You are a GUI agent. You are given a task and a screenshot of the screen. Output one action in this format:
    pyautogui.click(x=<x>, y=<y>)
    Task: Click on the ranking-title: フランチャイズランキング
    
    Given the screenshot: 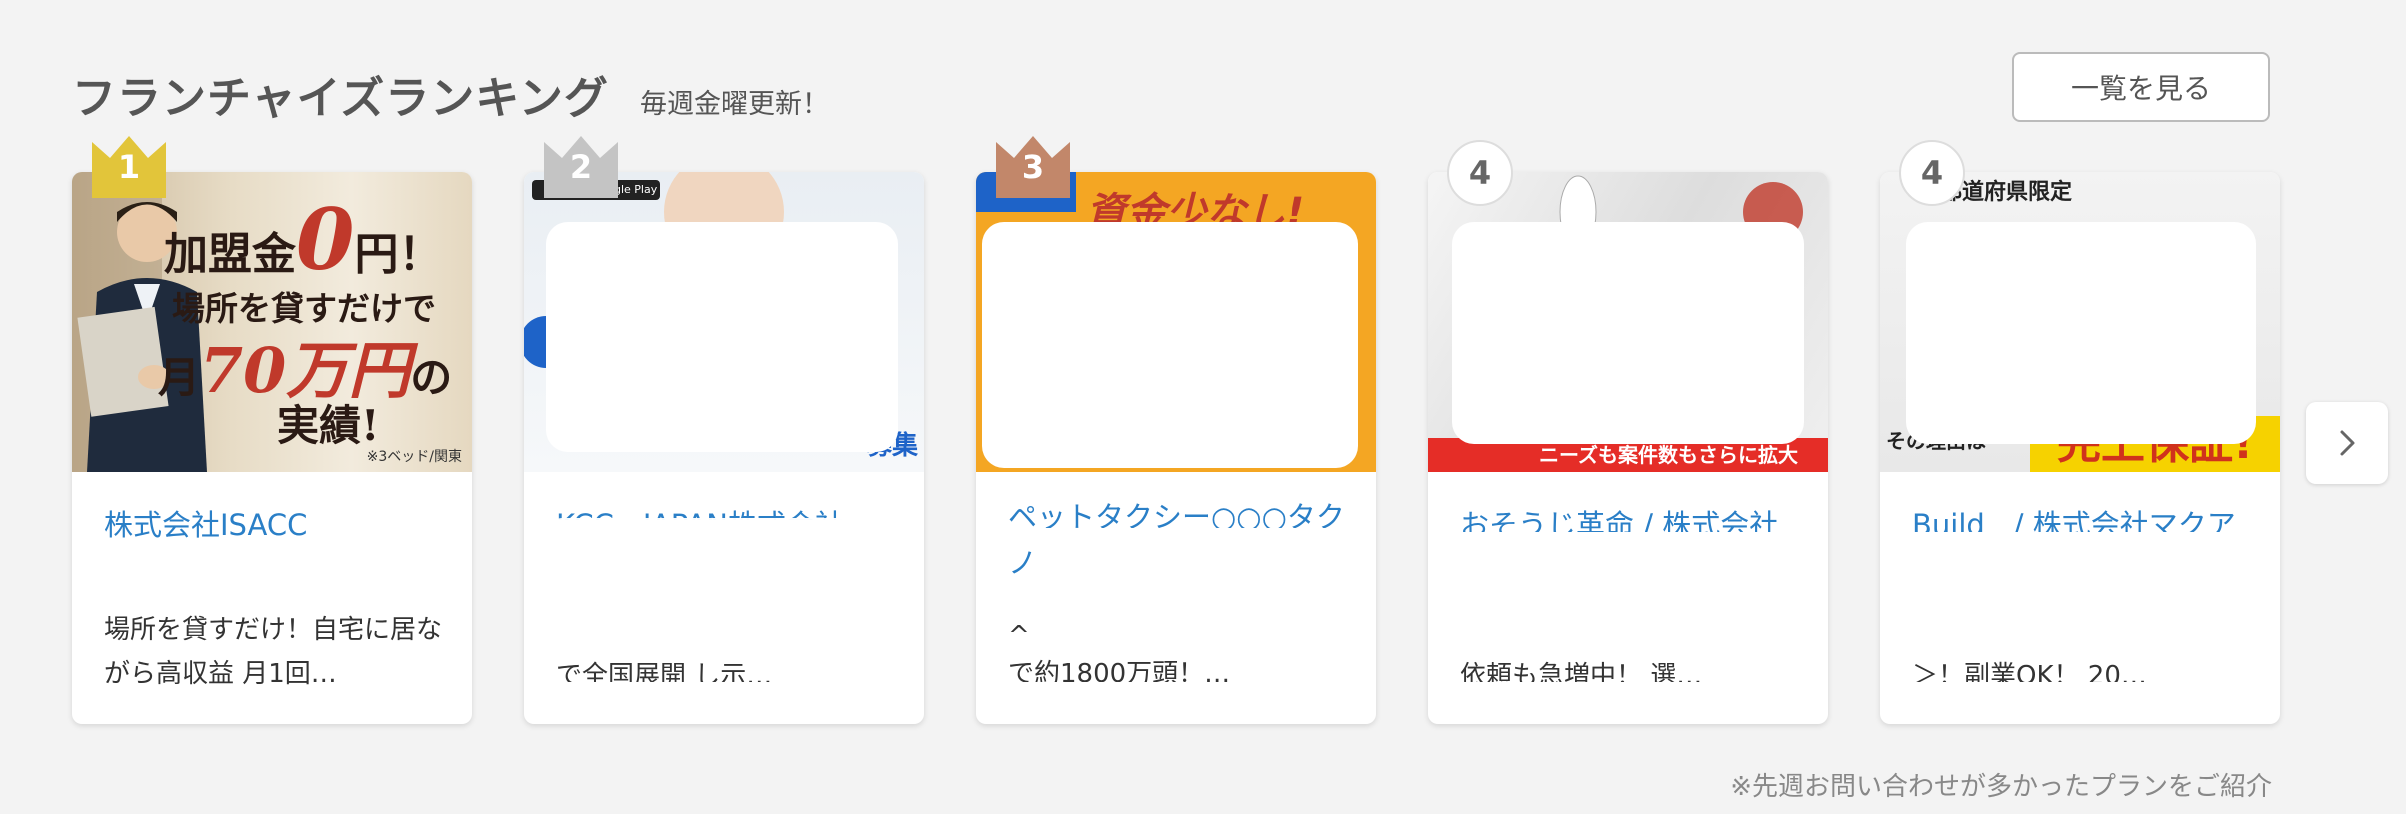 What is the action you would take?
    pyautogui.click(x=340, y=98)
    